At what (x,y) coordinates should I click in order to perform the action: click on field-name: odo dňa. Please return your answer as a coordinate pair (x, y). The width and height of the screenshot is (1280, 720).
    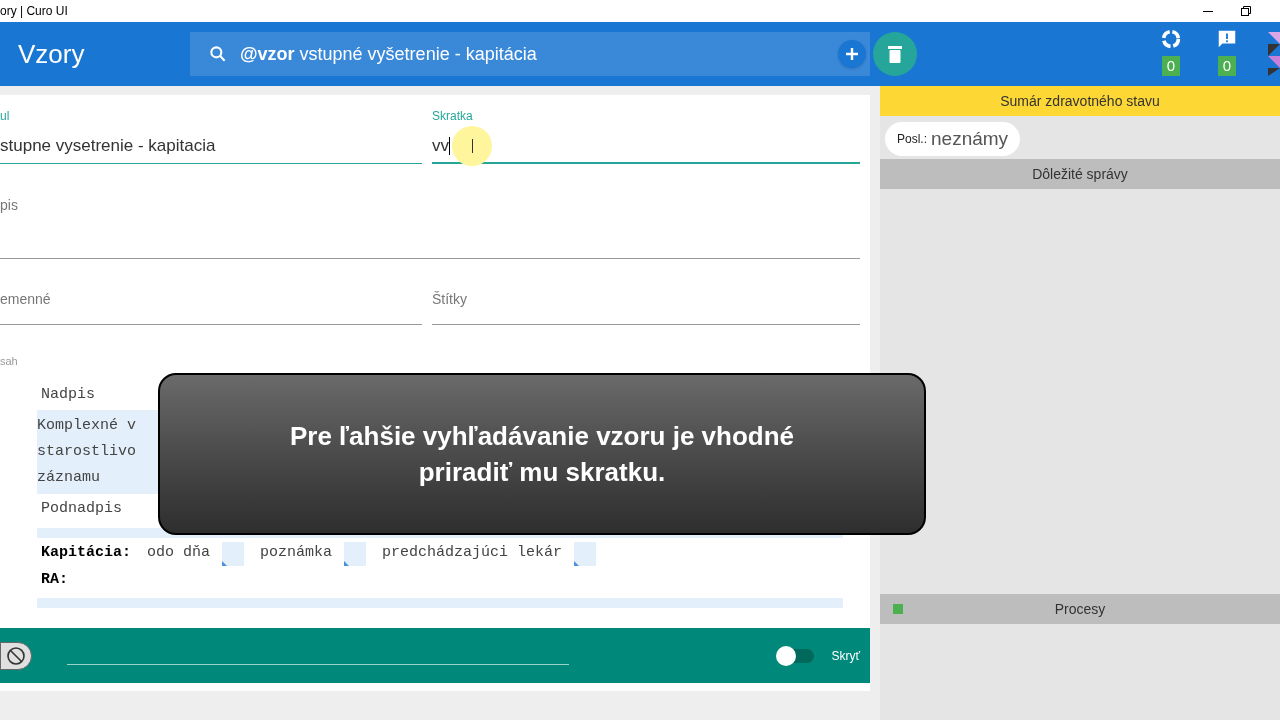
    Looking at the image, I should click on (179, 553).